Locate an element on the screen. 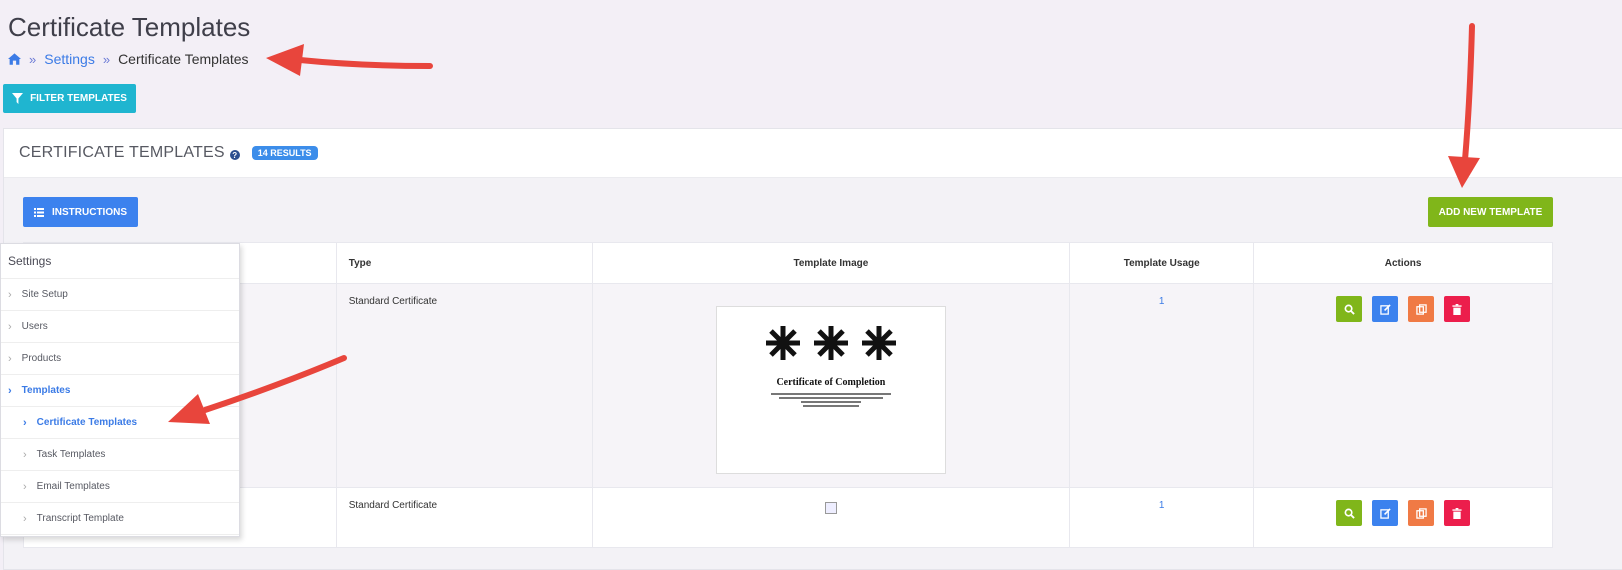 The height and width of the screenshot is (570, 1622). add-new-template-button: ADD NEW TEMPLATE is located at coordinates (1490, 212).